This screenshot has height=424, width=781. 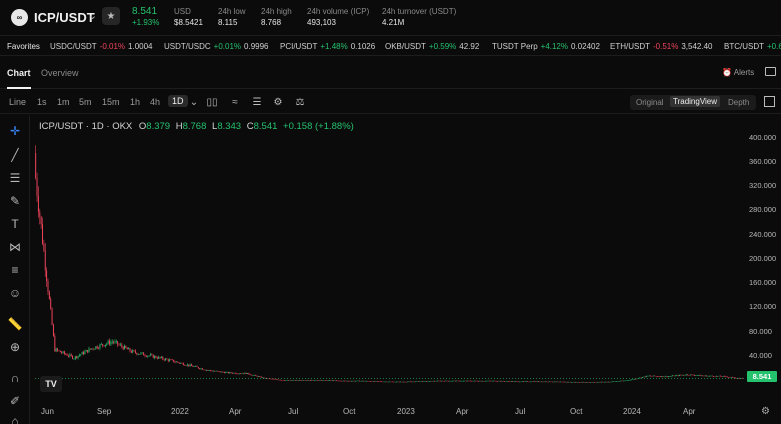 What do you see at coordinates (15, 178) in the screenshot?
I see `horizontal-lines-icon: ☰` at bounding box center [15, 178].